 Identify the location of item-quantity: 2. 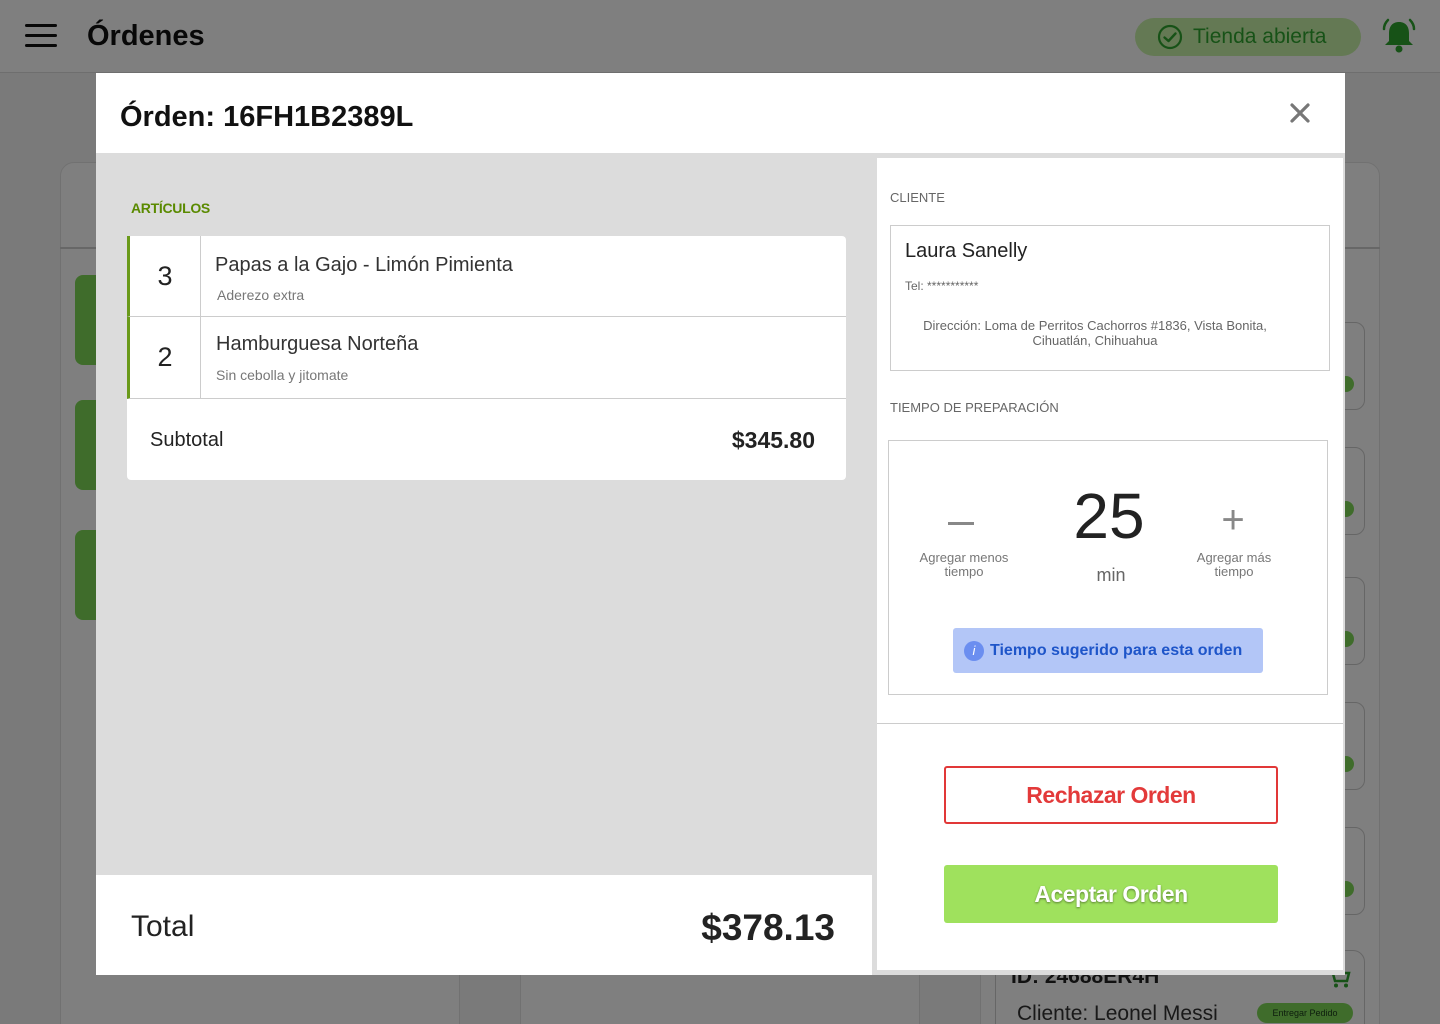
(165, 357).